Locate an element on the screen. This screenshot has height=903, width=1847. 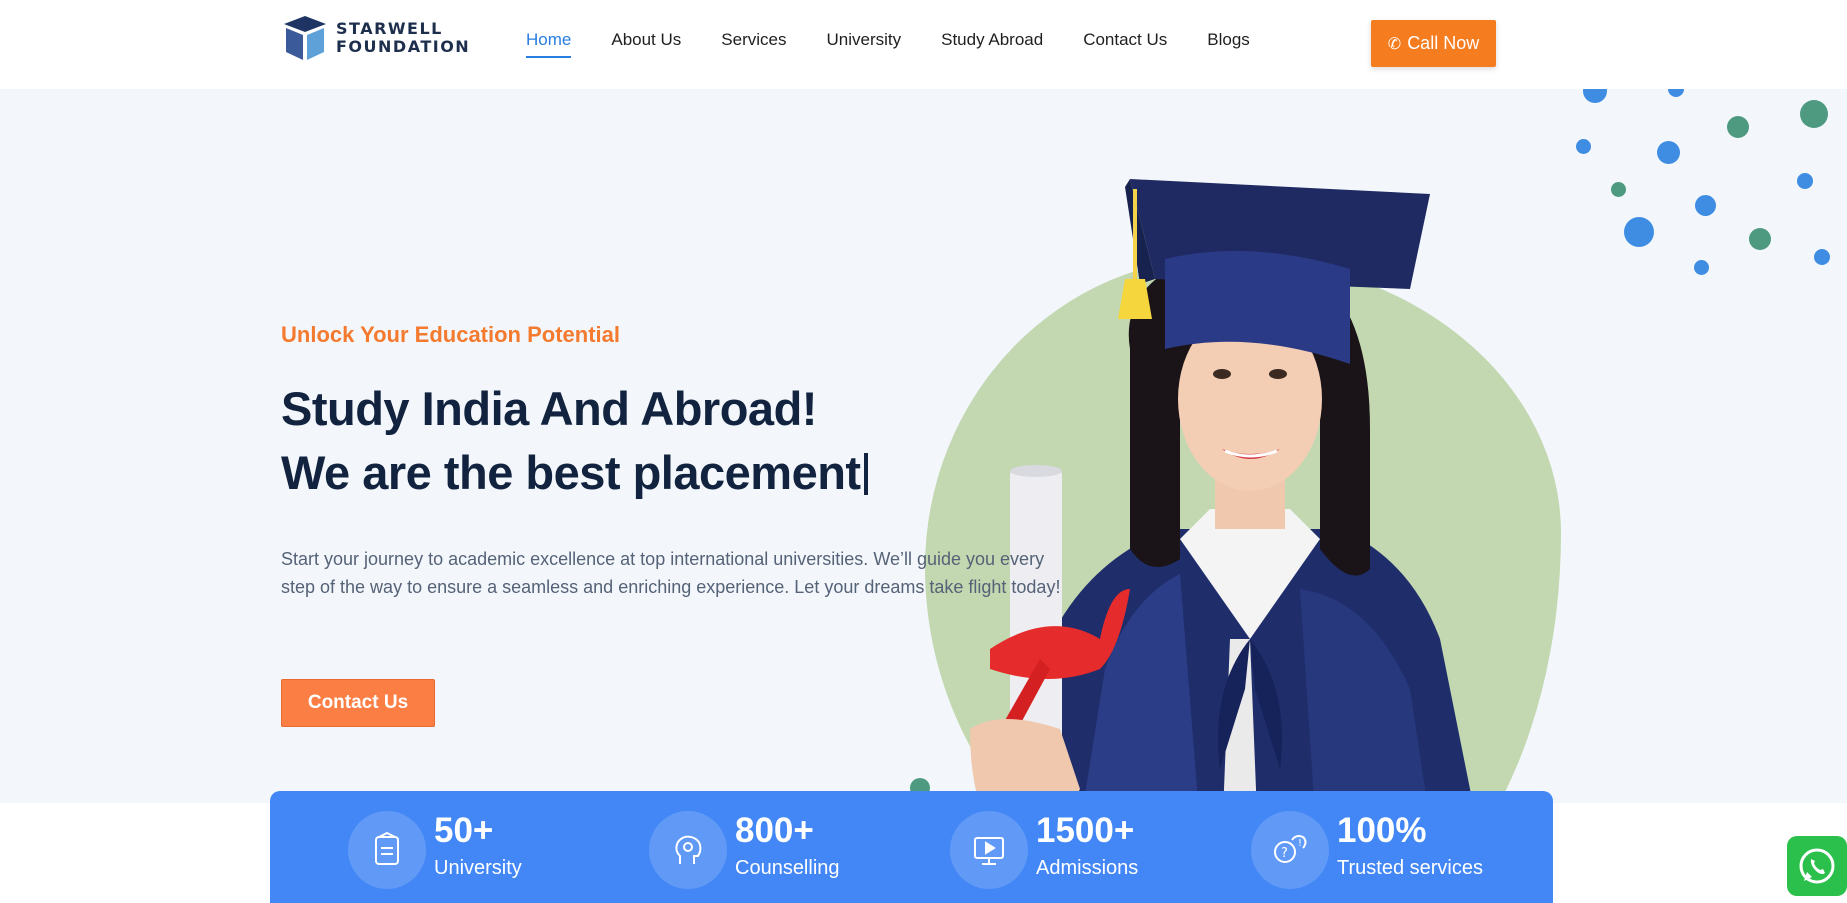
headline-line-1: Study India And Abroad! is located at coordinates (549, 408).